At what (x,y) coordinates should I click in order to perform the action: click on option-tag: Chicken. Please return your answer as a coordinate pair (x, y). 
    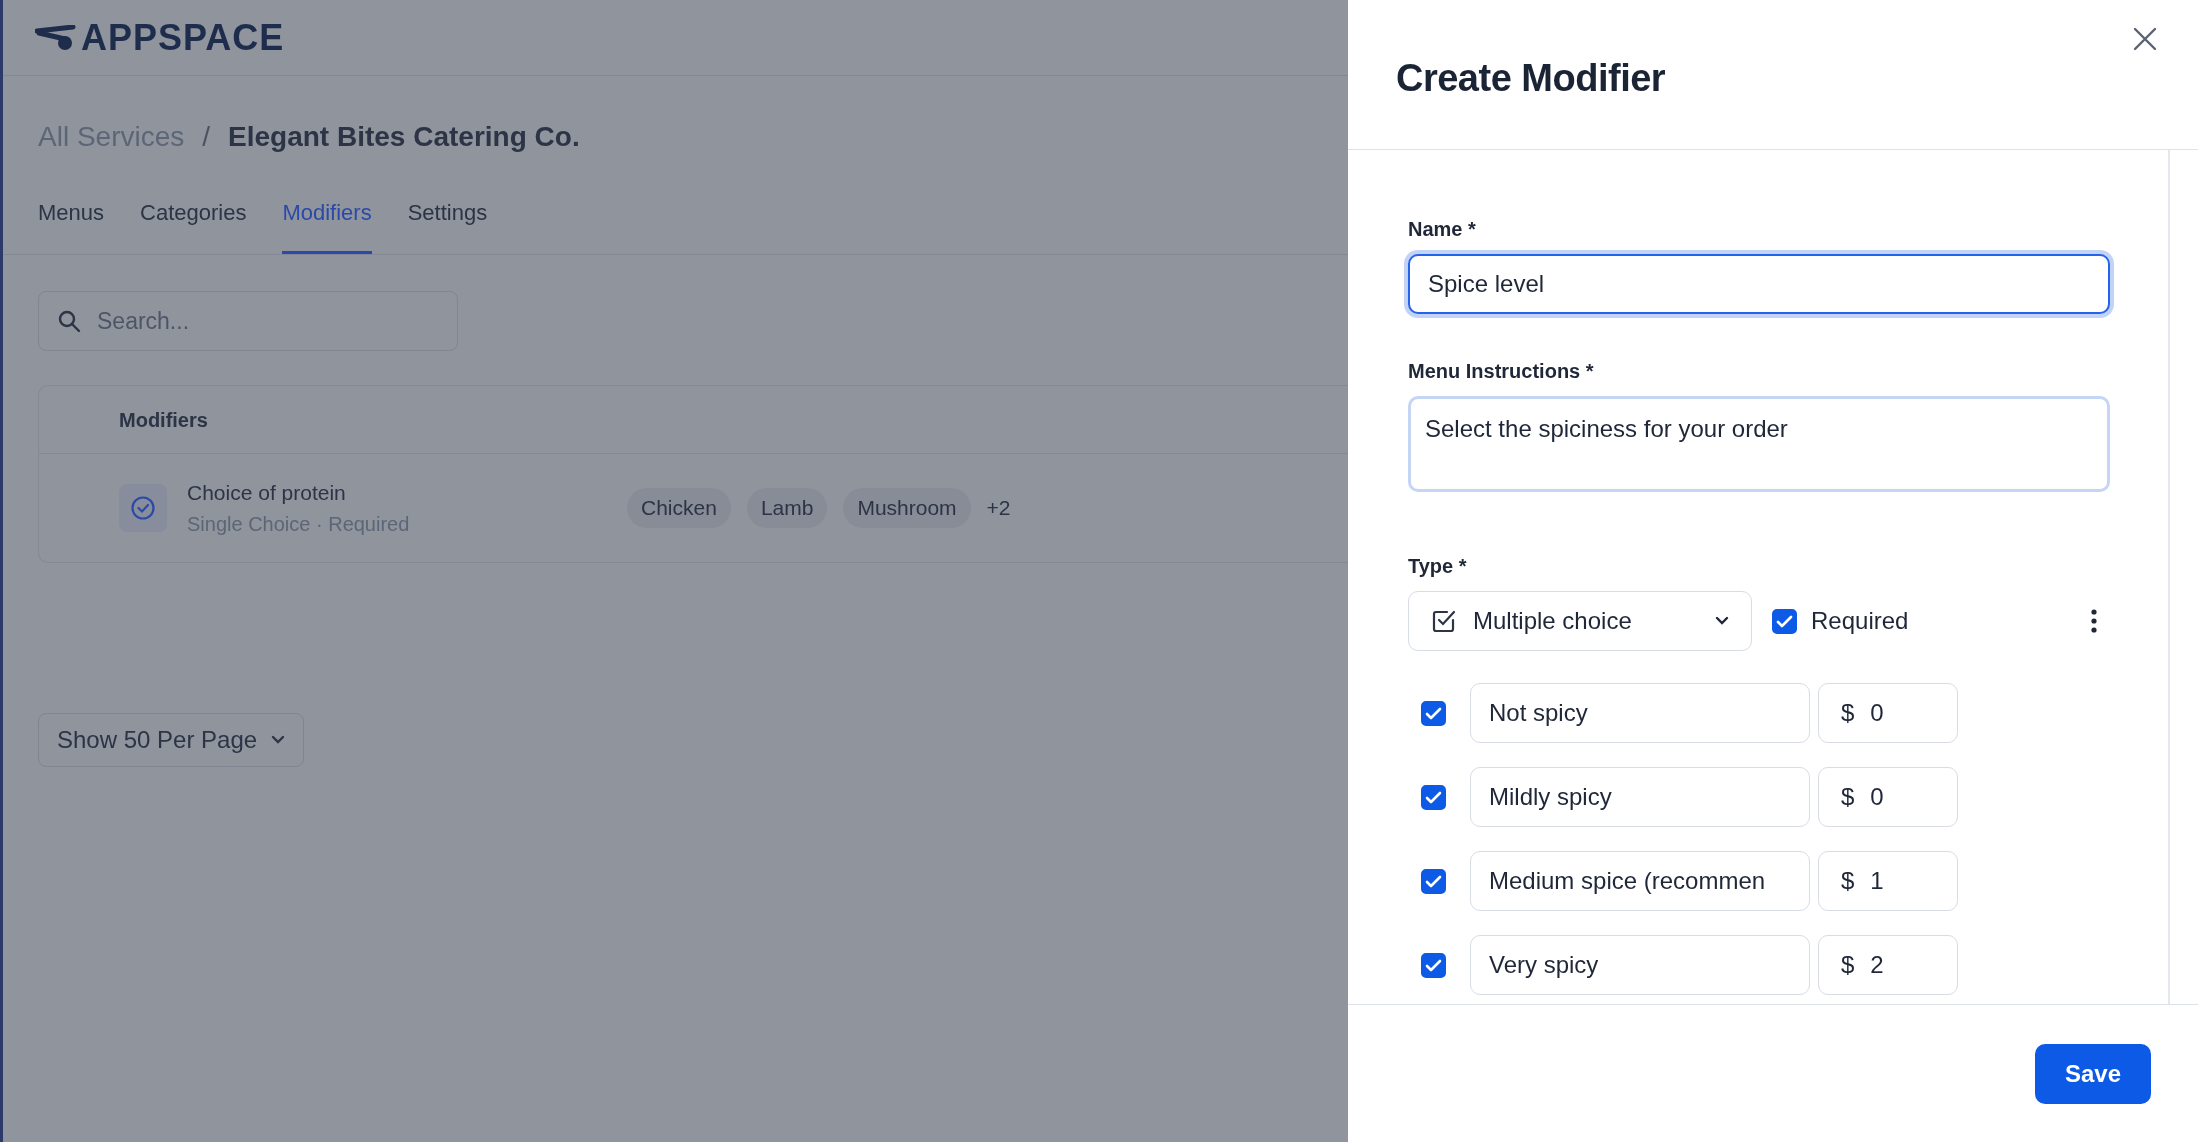
    Looking at the image, I should click on (679, 508).